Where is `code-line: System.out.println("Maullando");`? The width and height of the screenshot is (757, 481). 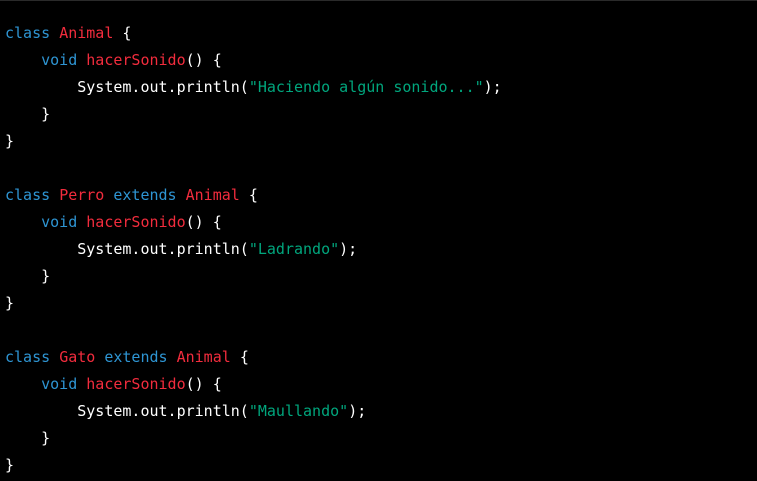 code-line: System.out.println("Maullando"); is located at coordinates (253, 411).